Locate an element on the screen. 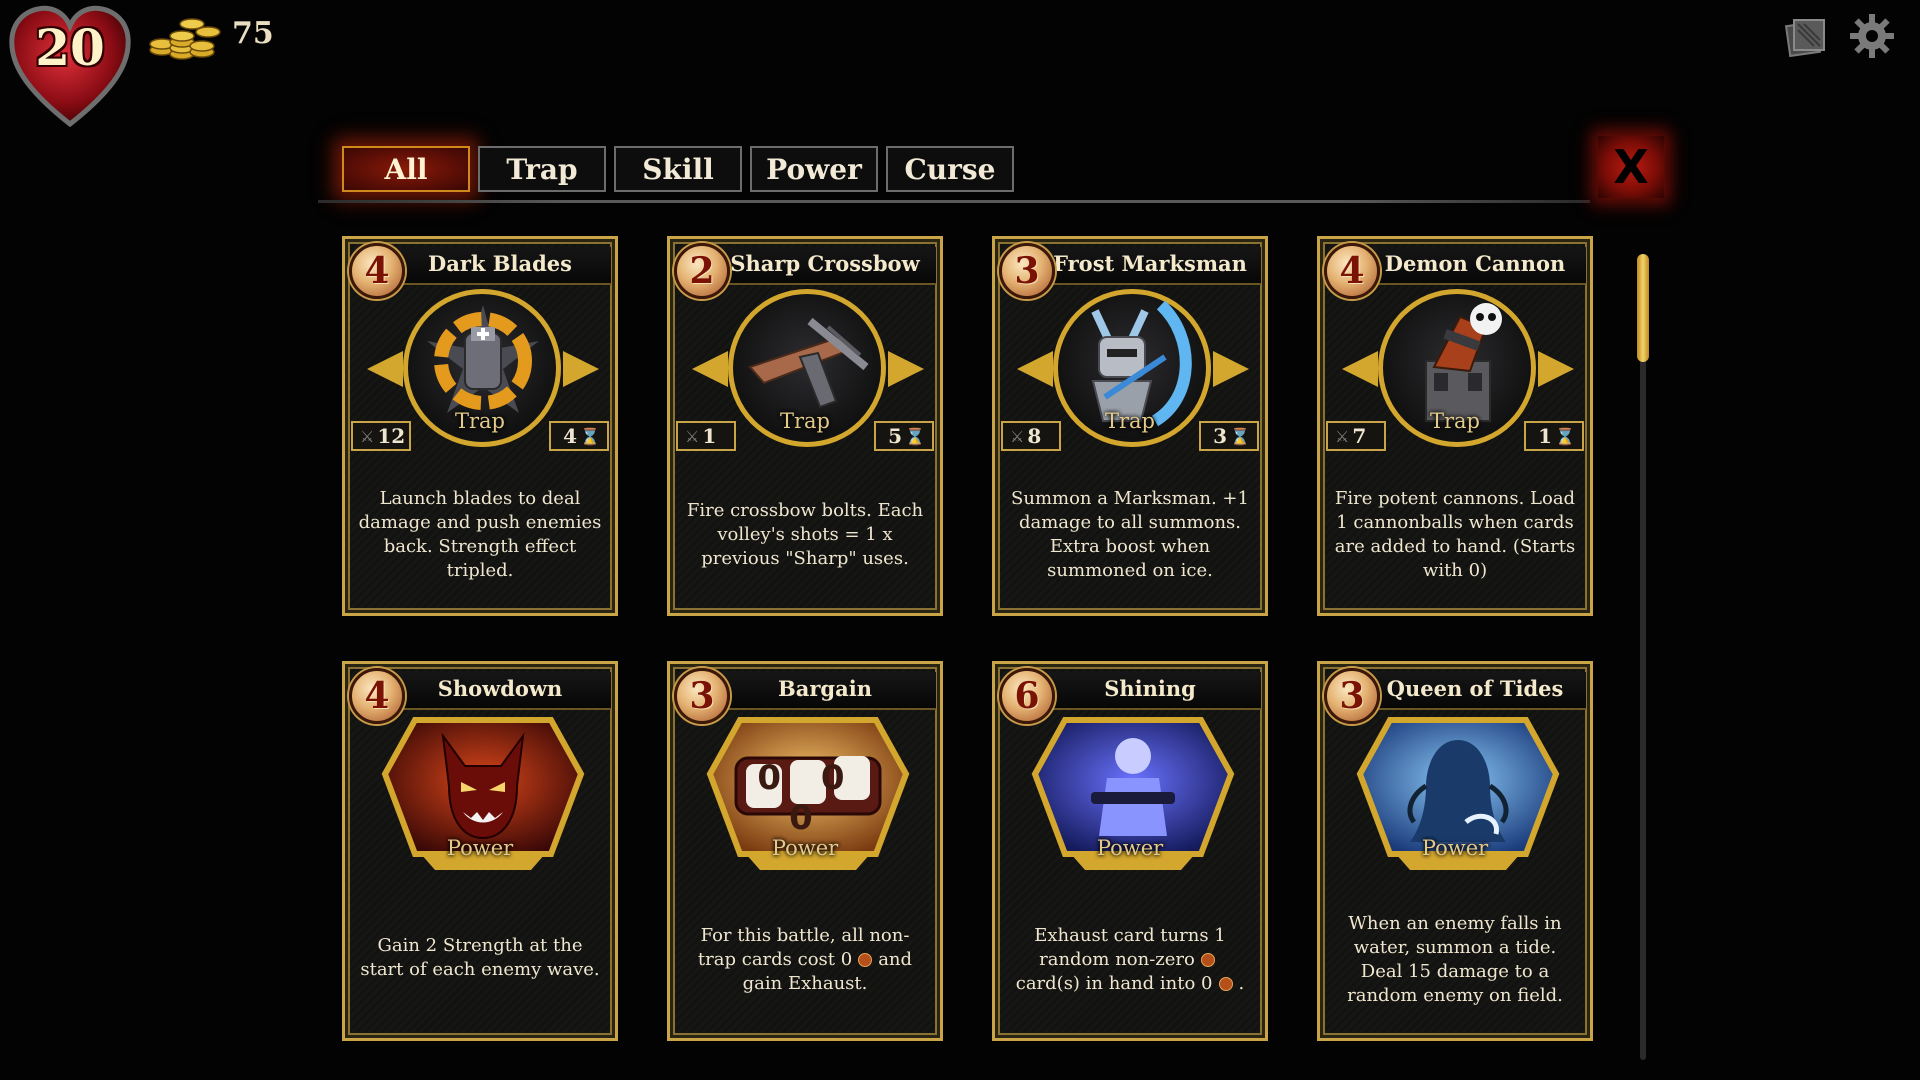  duration-value: 5 is located at coordinates (895, 436).